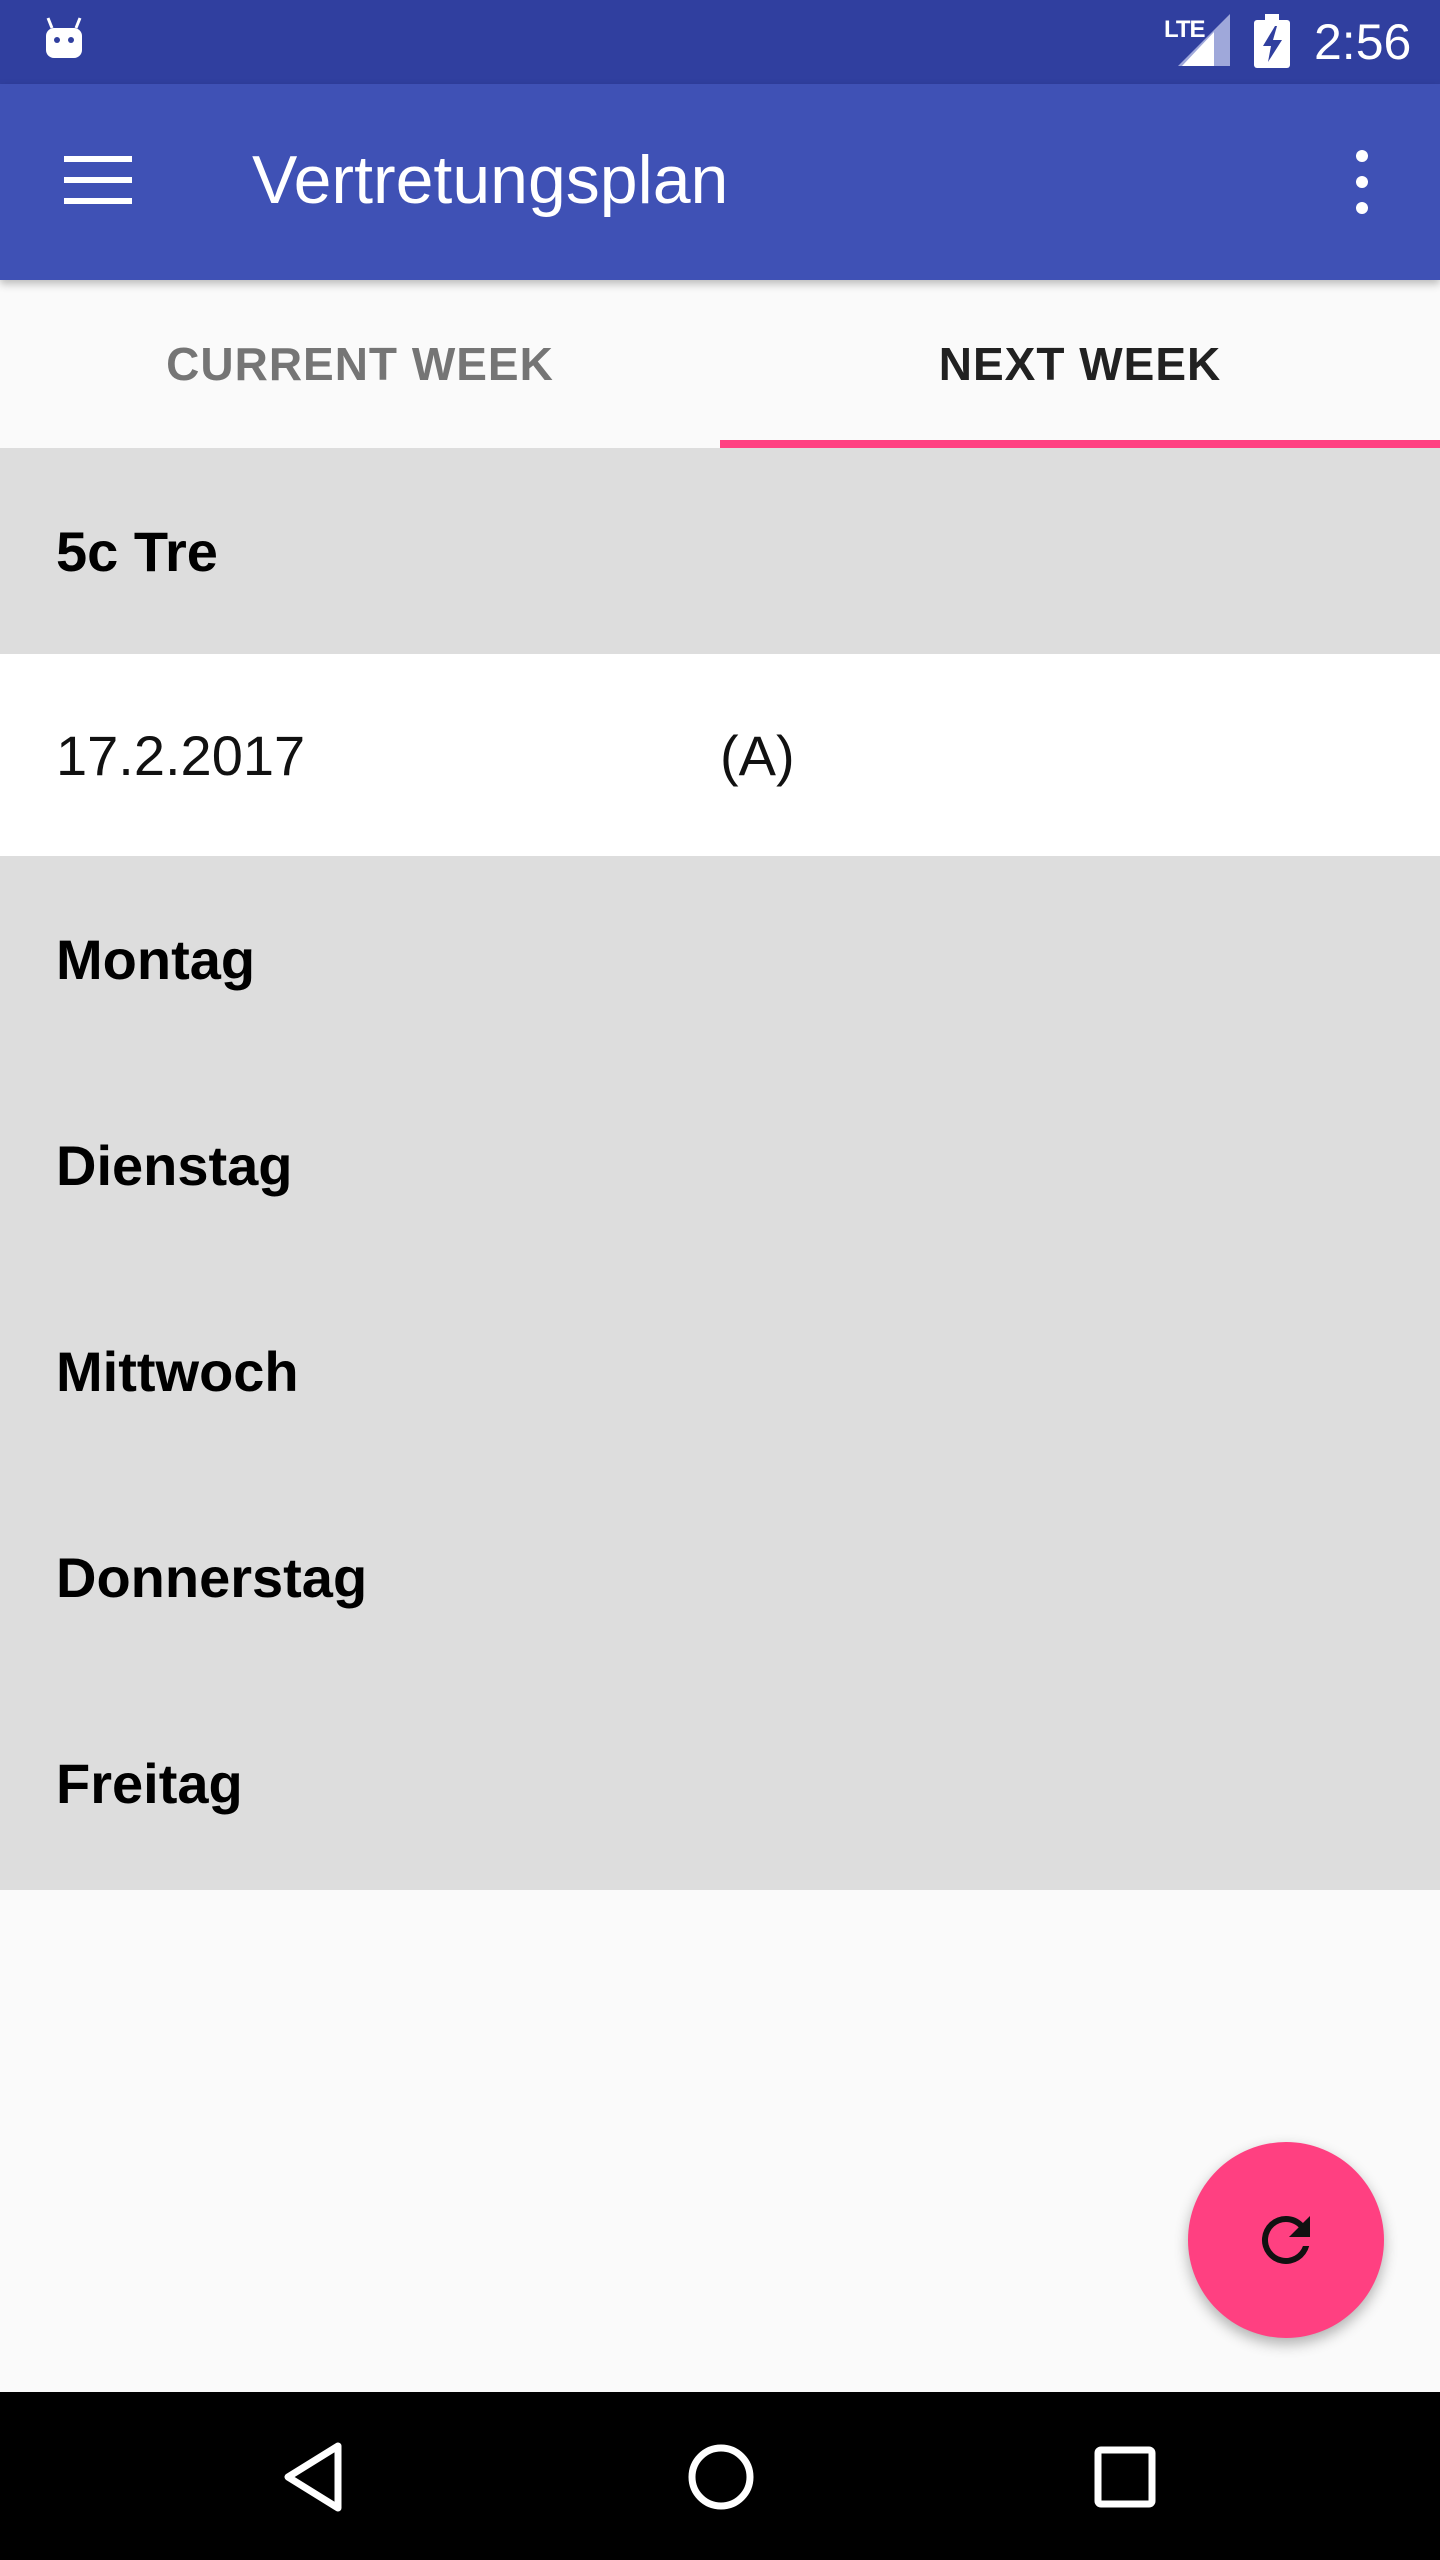 The height and width of the screenshot is (2560, 1440). What do you see at coordinates (174, 1165) in the screenshot?
I see `day-item-dienstag: Dienstag` at bounding box center [174, 1165].